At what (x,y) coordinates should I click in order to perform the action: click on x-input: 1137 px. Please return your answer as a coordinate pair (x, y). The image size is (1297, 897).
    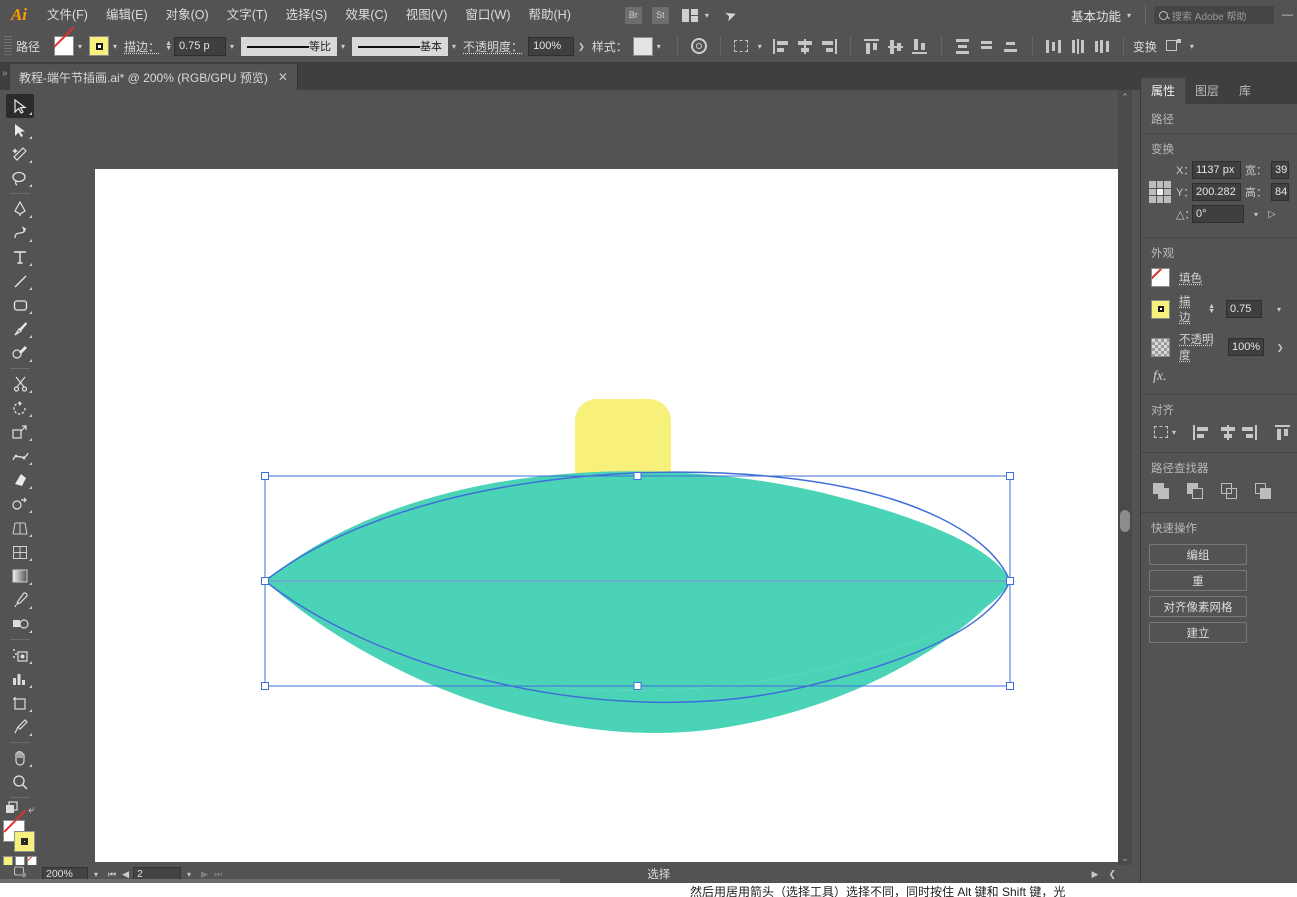
    Looking at the image, I should click on (1216, 170).